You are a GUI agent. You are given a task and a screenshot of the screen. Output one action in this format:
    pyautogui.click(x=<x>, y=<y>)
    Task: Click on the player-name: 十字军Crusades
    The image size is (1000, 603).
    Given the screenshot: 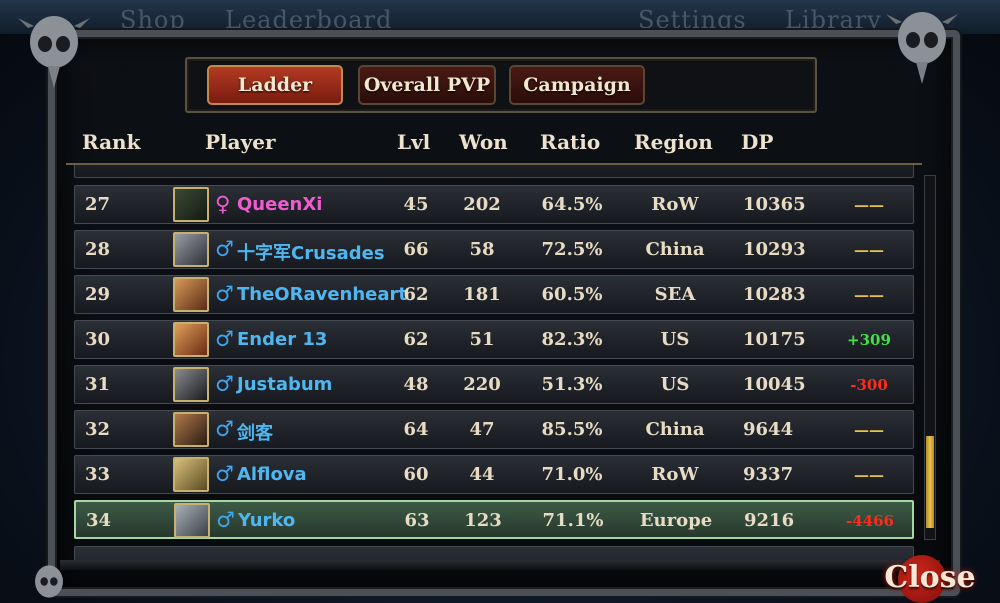 What is the action you would take?
    pyautogui.click(x=311, y=252)
    